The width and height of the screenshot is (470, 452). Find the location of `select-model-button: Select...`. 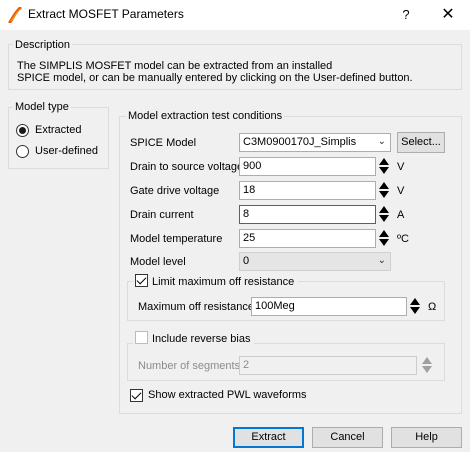

select-model-button: Select... is located at coordinates (421, 142).